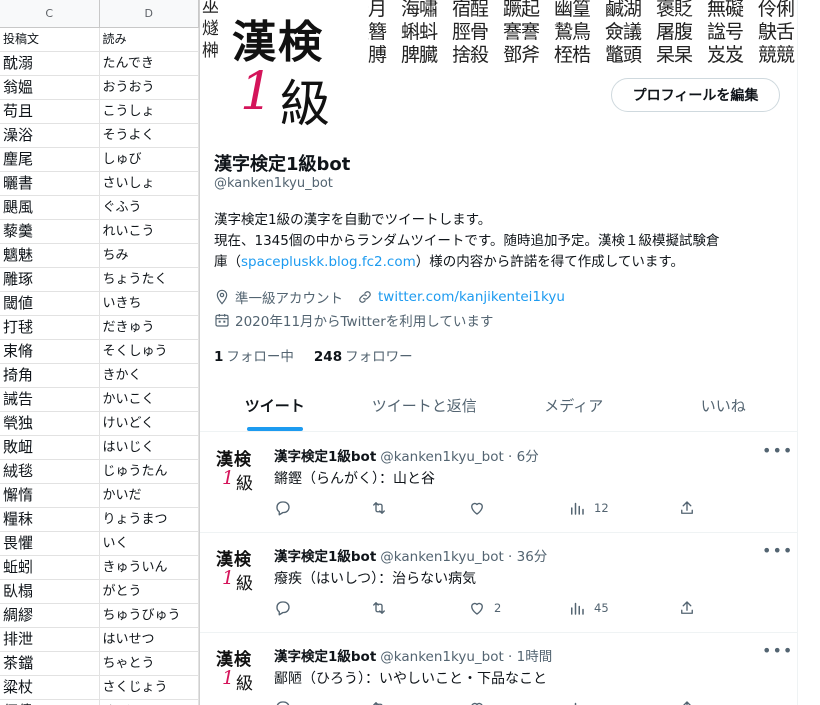 The height and width of the screenshot is (705, 820). Describe the element at coordinates (149, 39) in the screenshot. I see `cell-reading: 読み` at that location.